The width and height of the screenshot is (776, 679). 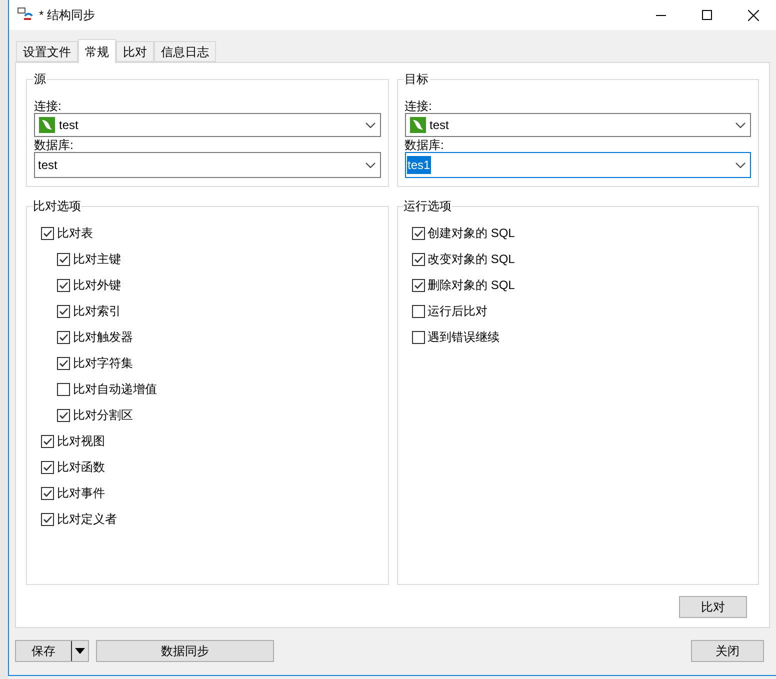 What do you see at coordinates (81, 467) in the screenshot?
I see `checkbox-label: 比对函数` at bounding box center [81, 467].